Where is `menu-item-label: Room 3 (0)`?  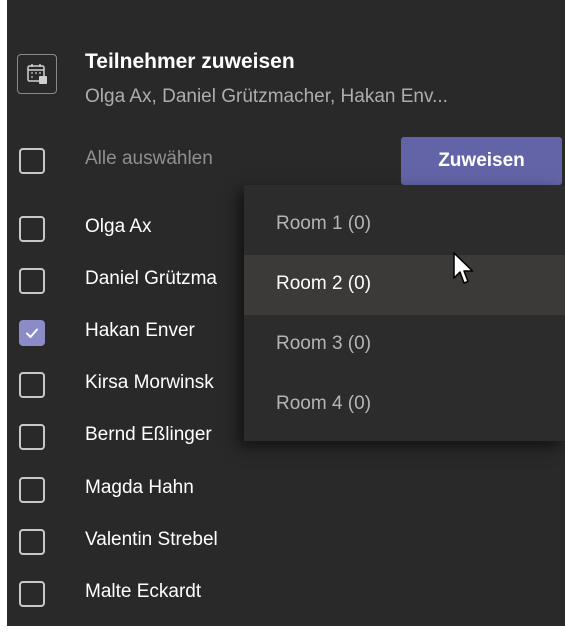 menu-item-label: Room 3 (0) is located at coordinates (324, 343).